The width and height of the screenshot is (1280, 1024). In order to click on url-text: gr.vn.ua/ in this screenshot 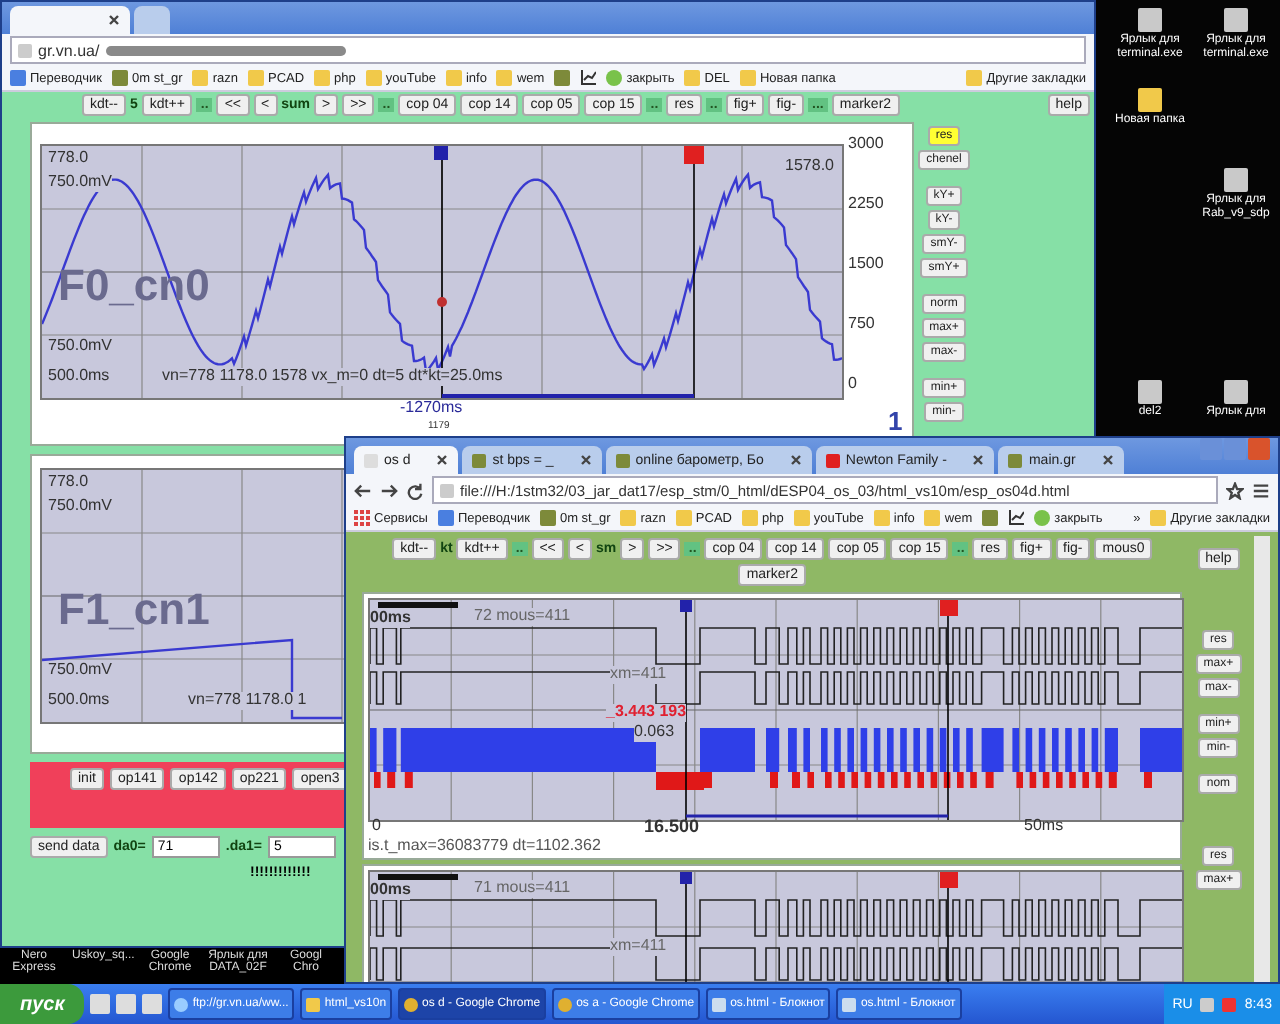, I will do `click(69, 50)`.